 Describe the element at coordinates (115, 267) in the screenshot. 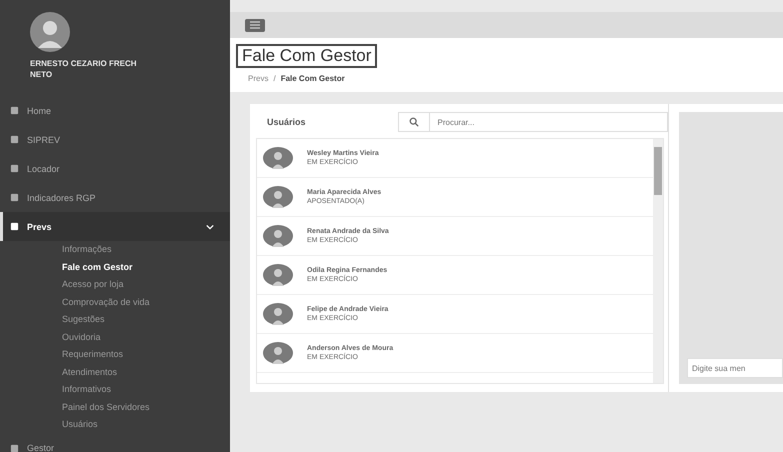

I see `submenu-item: Fale com Gestor` at that location.